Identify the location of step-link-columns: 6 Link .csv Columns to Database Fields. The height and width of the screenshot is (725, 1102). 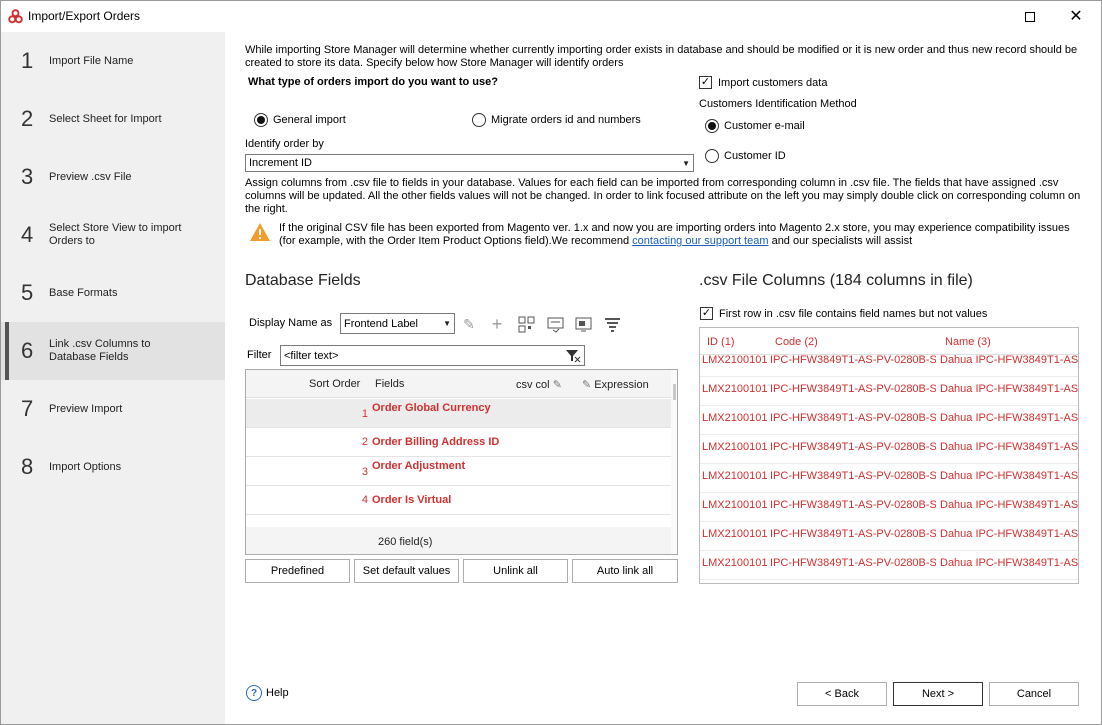
(113, 351).